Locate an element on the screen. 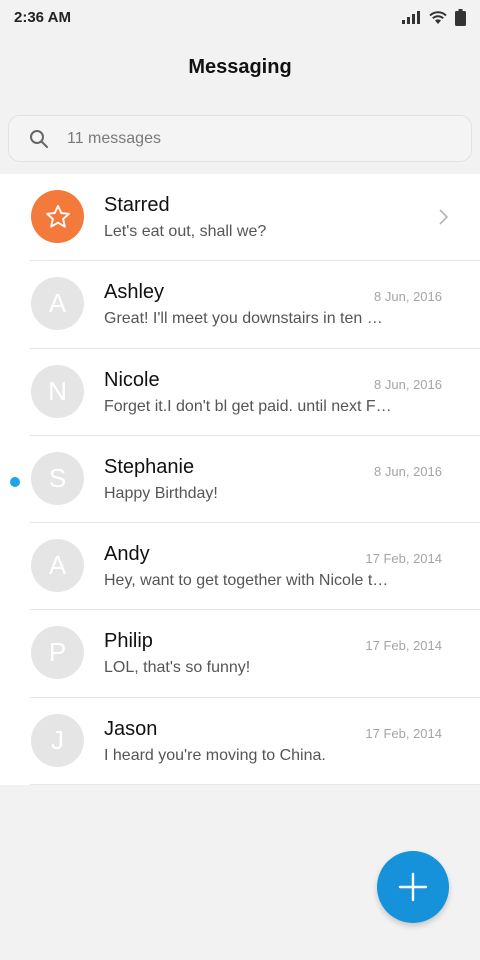 The width and height of the screenshot is (480, 960). search-input is located at coordinates (257, 138).